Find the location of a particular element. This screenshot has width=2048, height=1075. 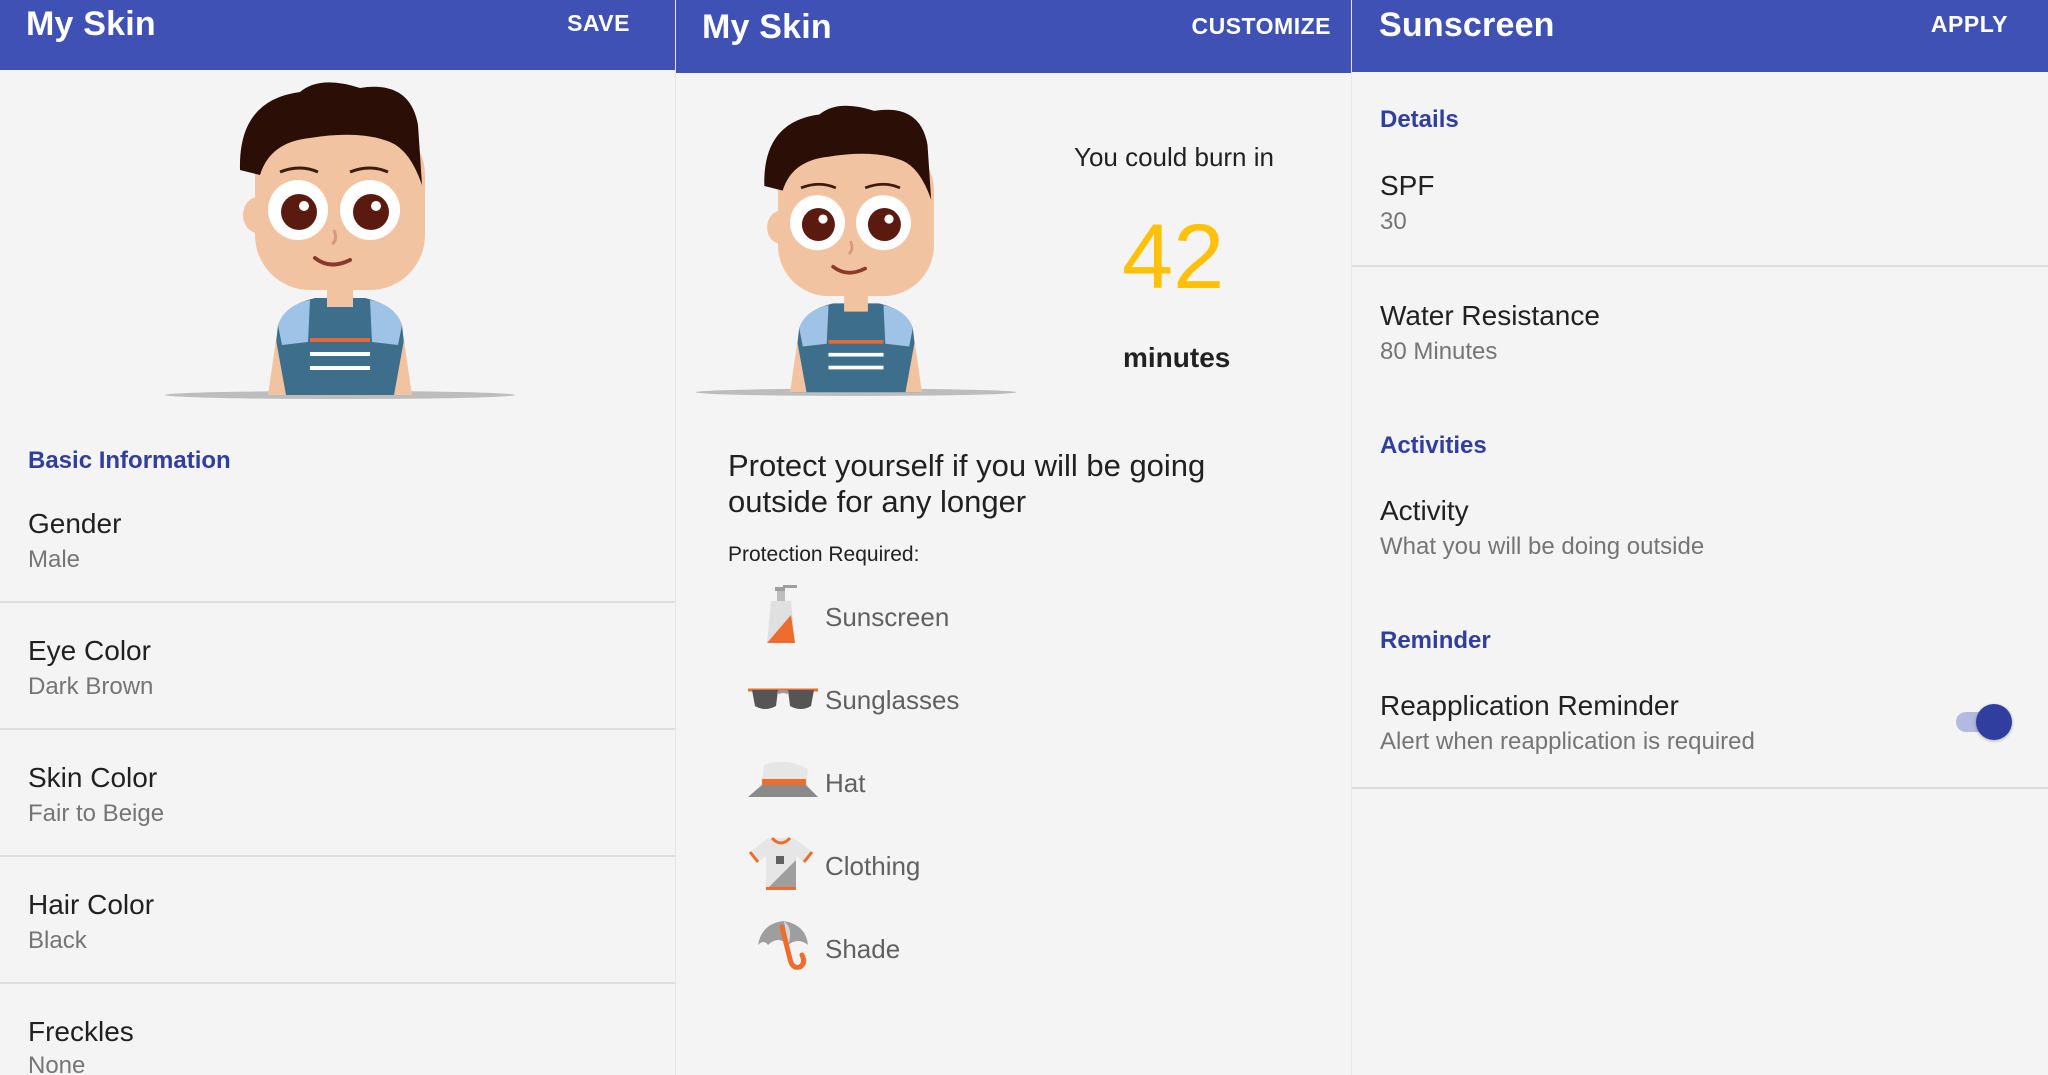

page-title: Sunscreen is located at coordinates (1467, 25).